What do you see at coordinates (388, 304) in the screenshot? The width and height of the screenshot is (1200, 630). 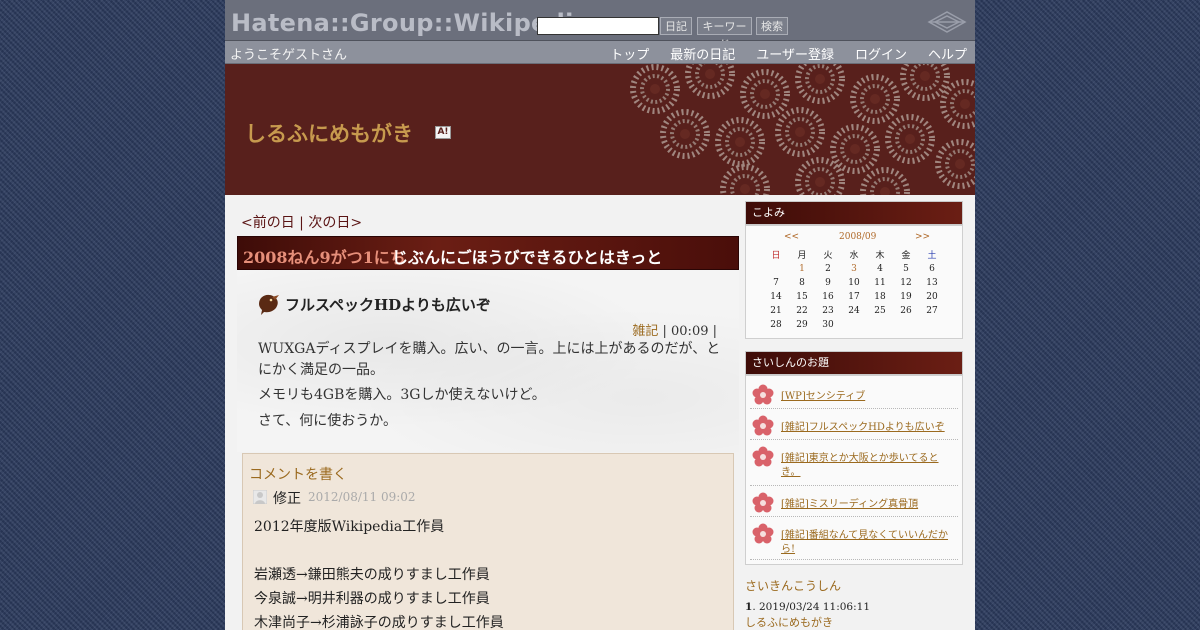 I see `section-title: フルスペックHDよりも広いぞ` at bounding box center [388, 304].